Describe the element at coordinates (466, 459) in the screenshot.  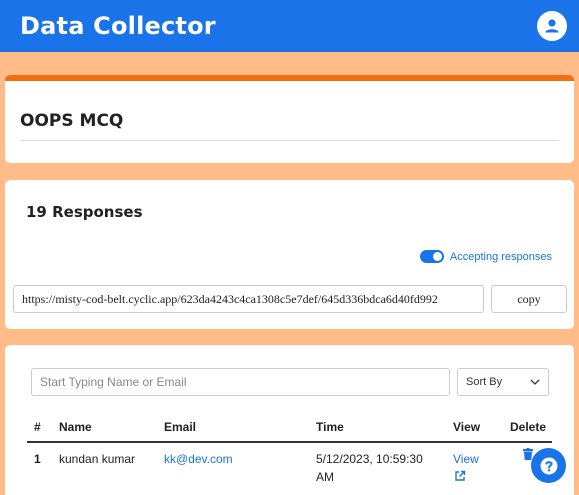
I see `row-view-link: View` at that location.